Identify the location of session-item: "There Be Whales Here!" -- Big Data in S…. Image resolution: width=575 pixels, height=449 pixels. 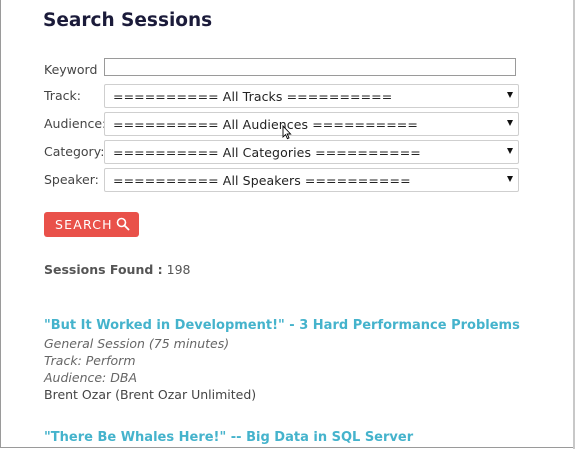
(228, 437).